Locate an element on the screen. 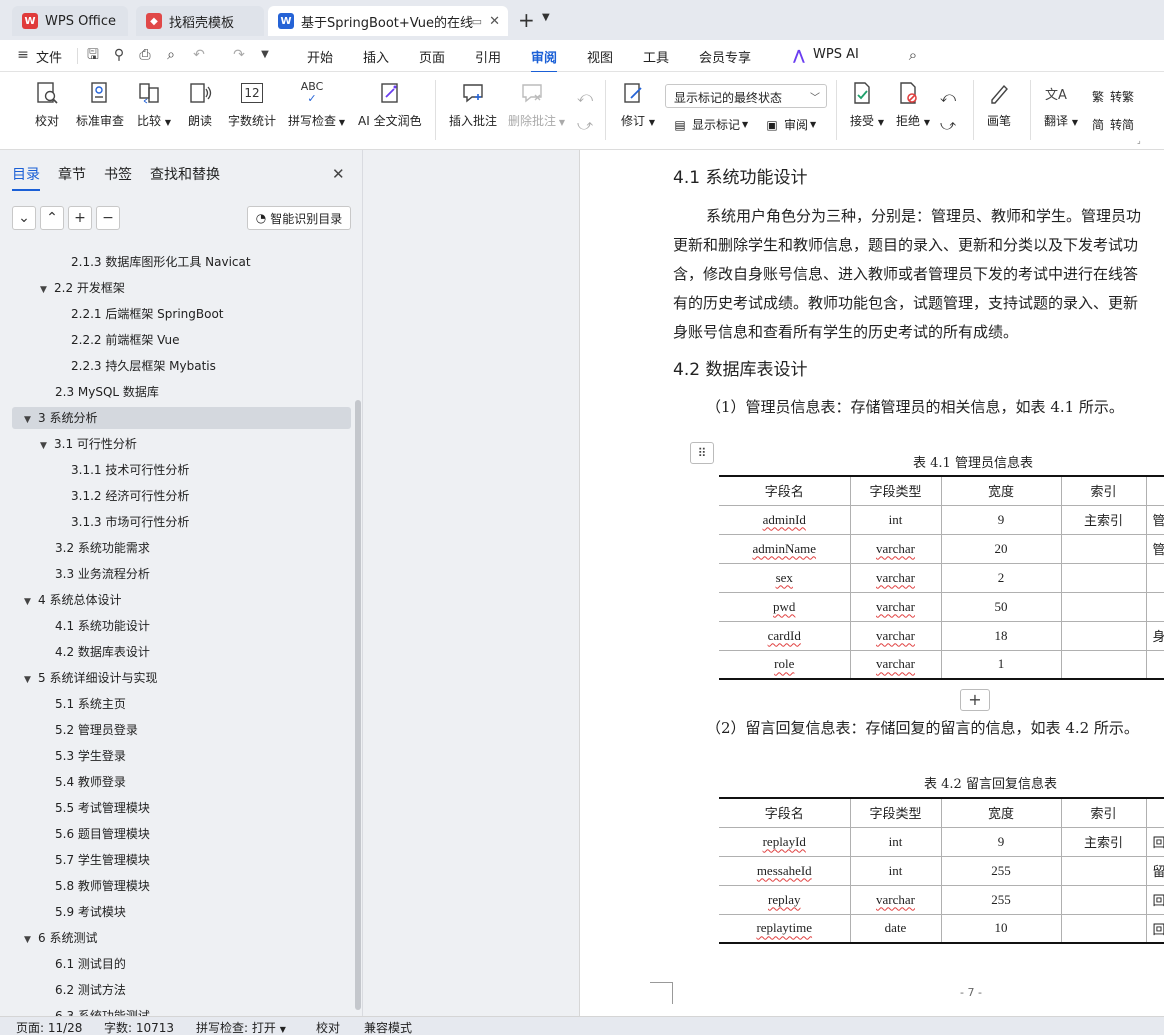  print-icon: ⎙ is located at coordinates (145, 55).